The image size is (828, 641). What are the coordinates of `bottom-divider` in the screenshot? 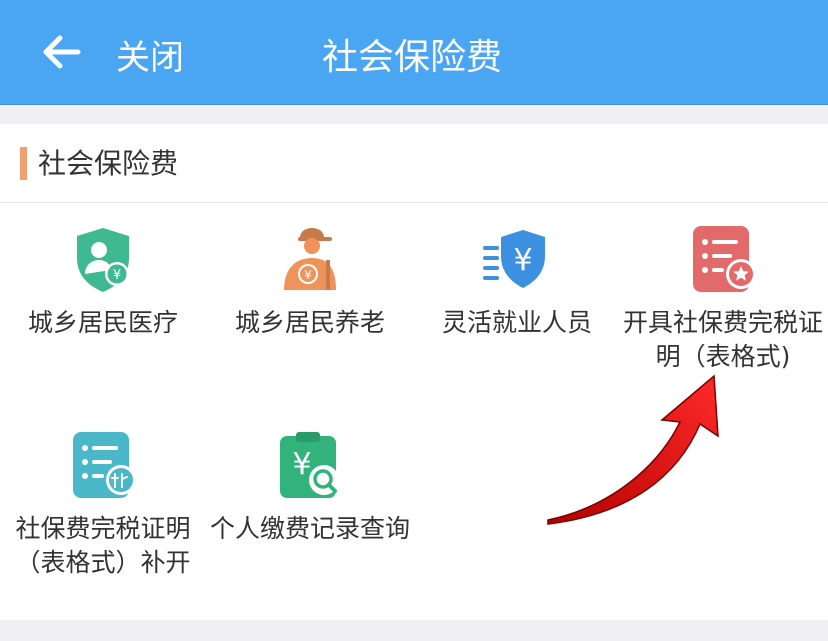 It's located at (414, 630).